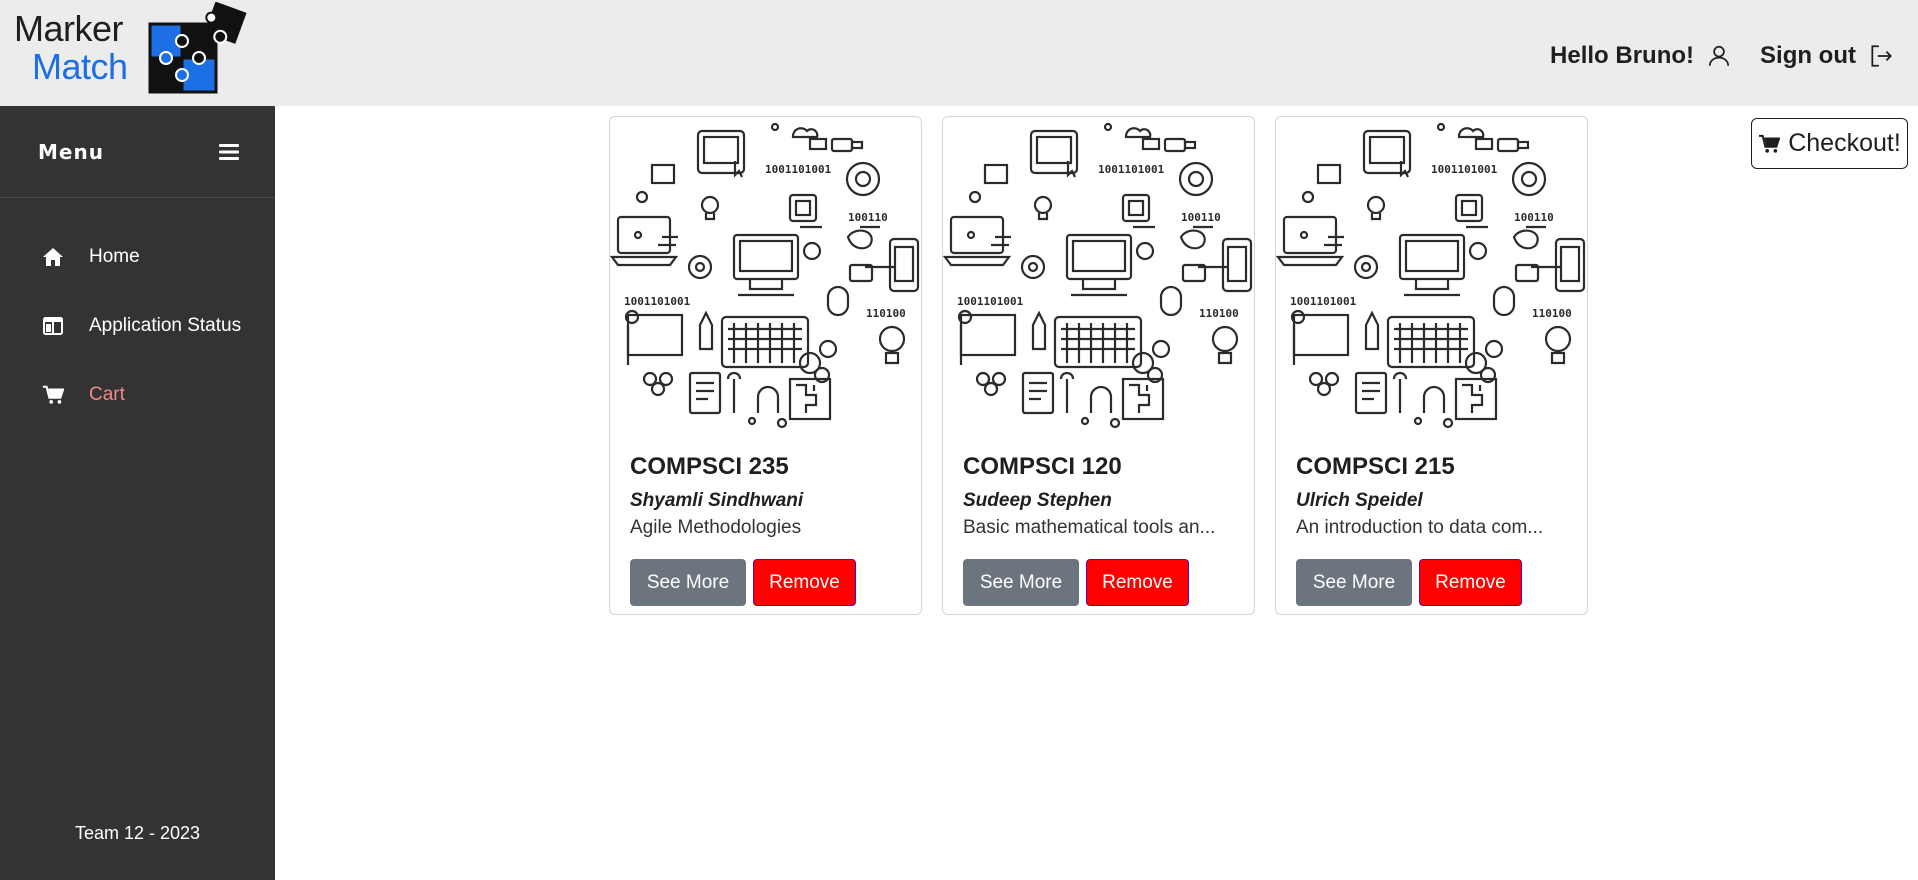 The image size is (1918, 880). I want to click on sign-out-link: Sign out, so click(1827, 56).